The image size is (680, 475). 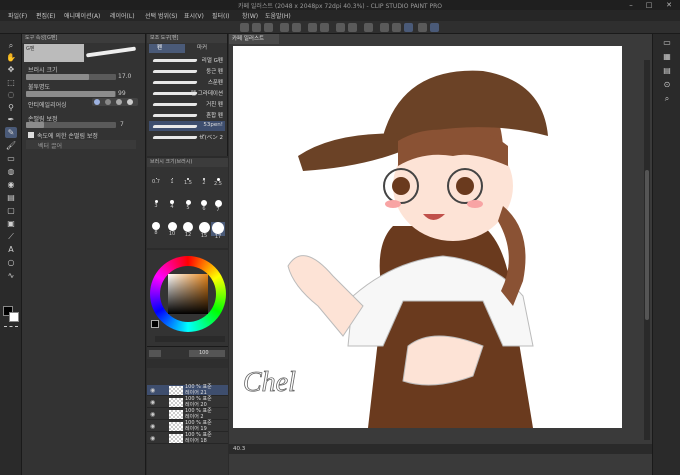 I want to click on subtool-item-selected: 53pen!, so click(x=187, y=126).